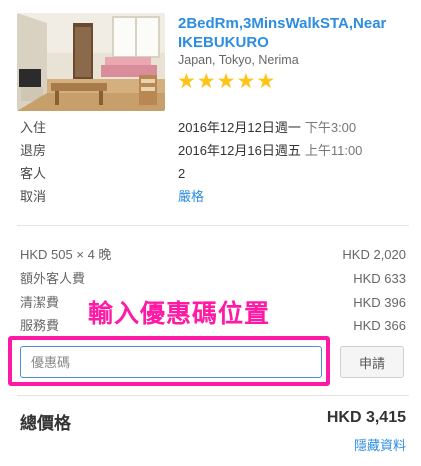 The image size is (421, 466). Describe the element at coordinates (33, 127) in the screenshot. I see `checkin-label: 入住` at that location.